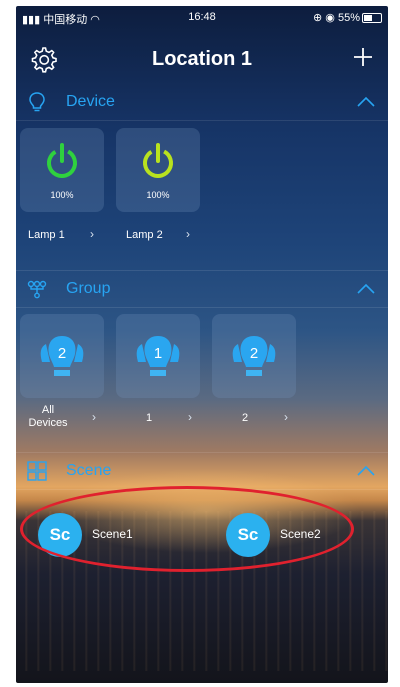  What do you see at coordinates (90, 101) in the screenshot?
I see `device-section-title: Device` at bounding box center [90, 101].